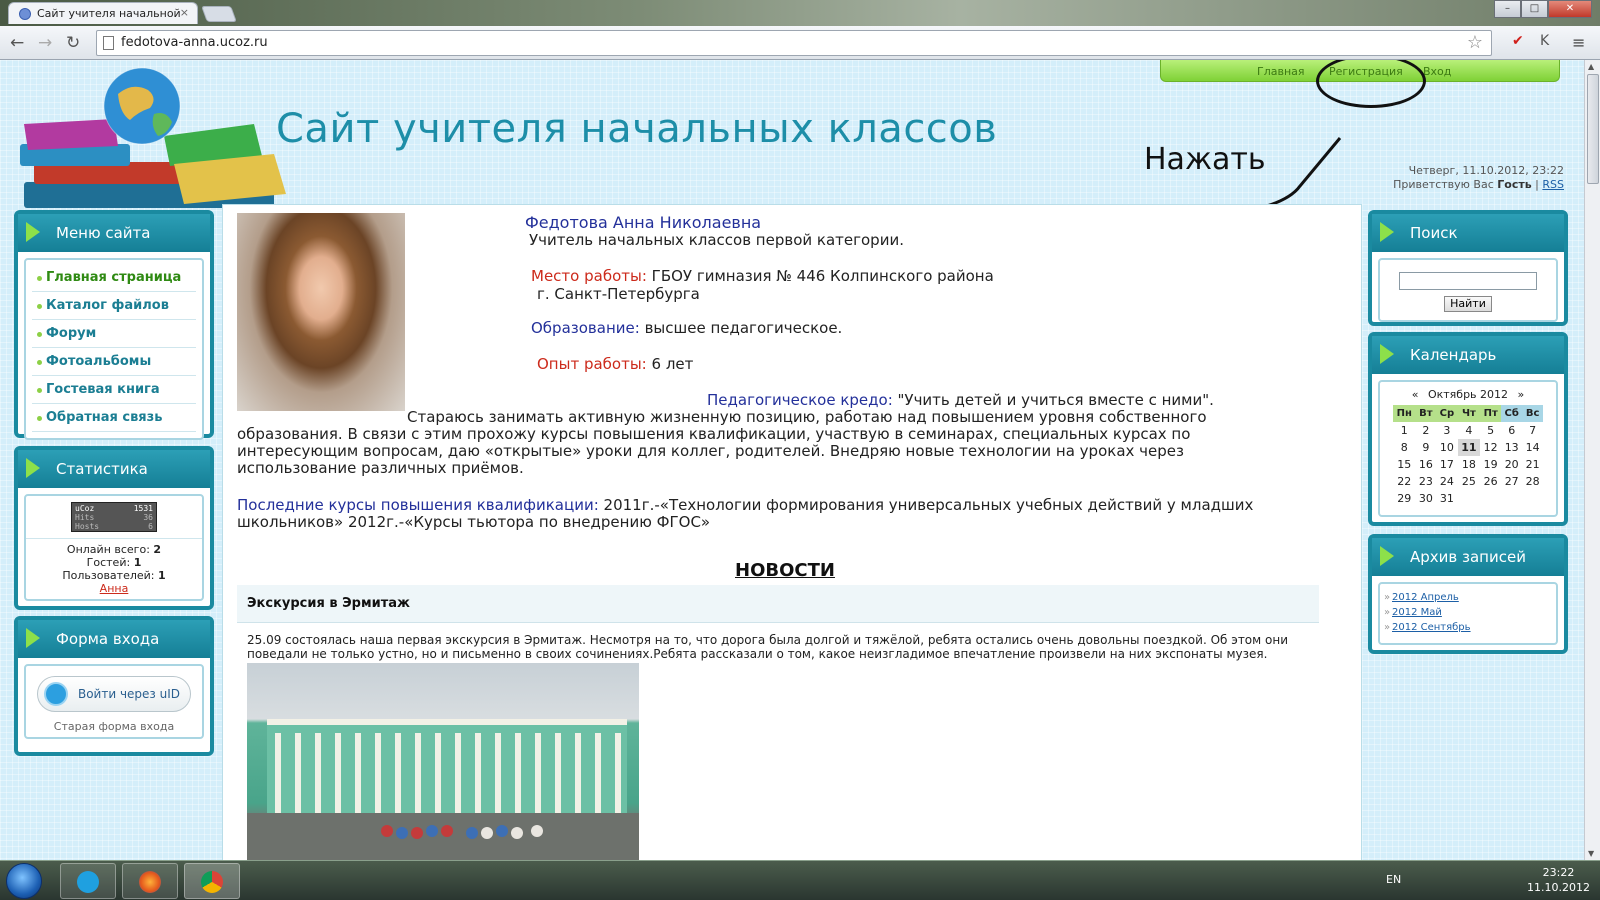  I want to click on ucoz-counter: uCoz 1531 Hits 36 Hosts 6, so click(114, 517).